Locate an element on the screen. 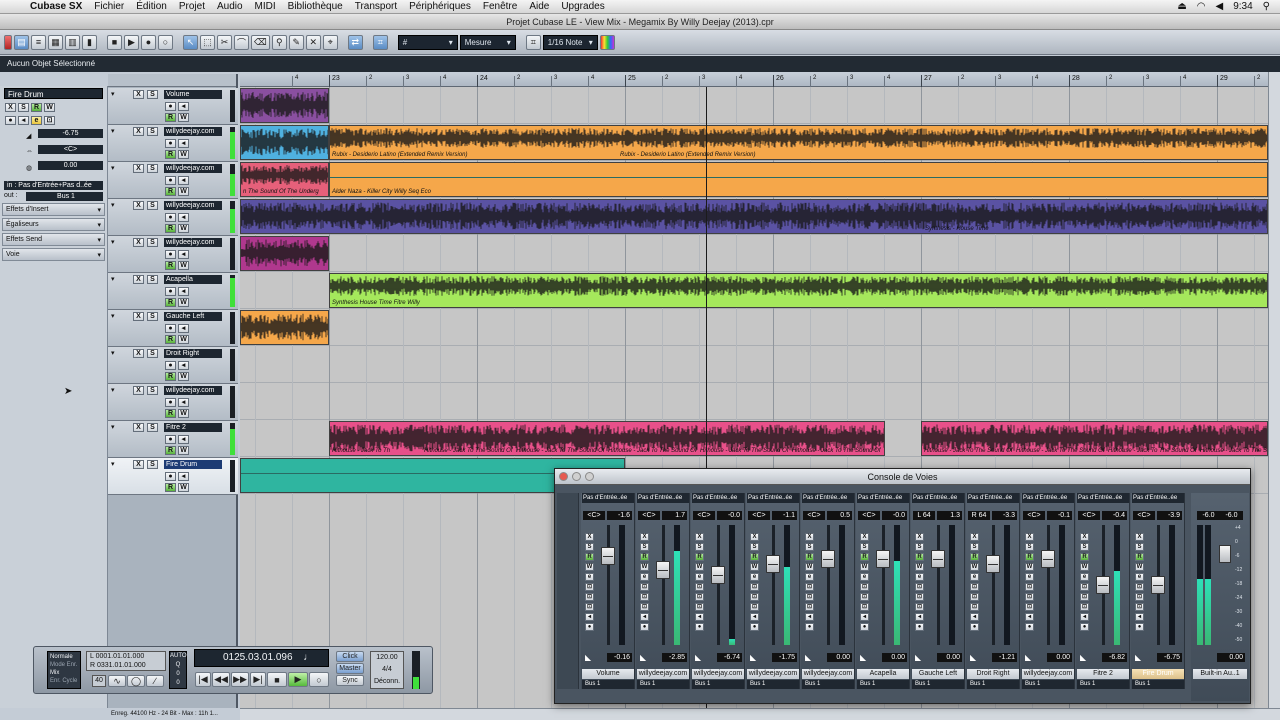 The width and height of the screenshot is (1280, 720). draw-tool-icon: ✎ is located at coordinates (296, 42).